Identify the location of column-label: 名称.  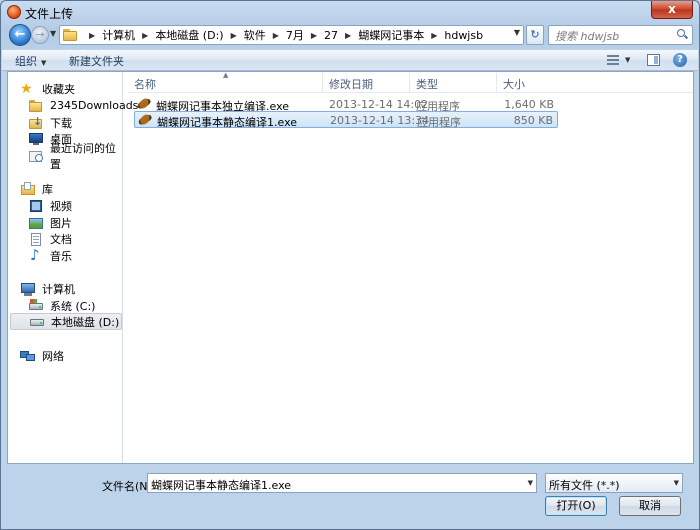
(145, 84).